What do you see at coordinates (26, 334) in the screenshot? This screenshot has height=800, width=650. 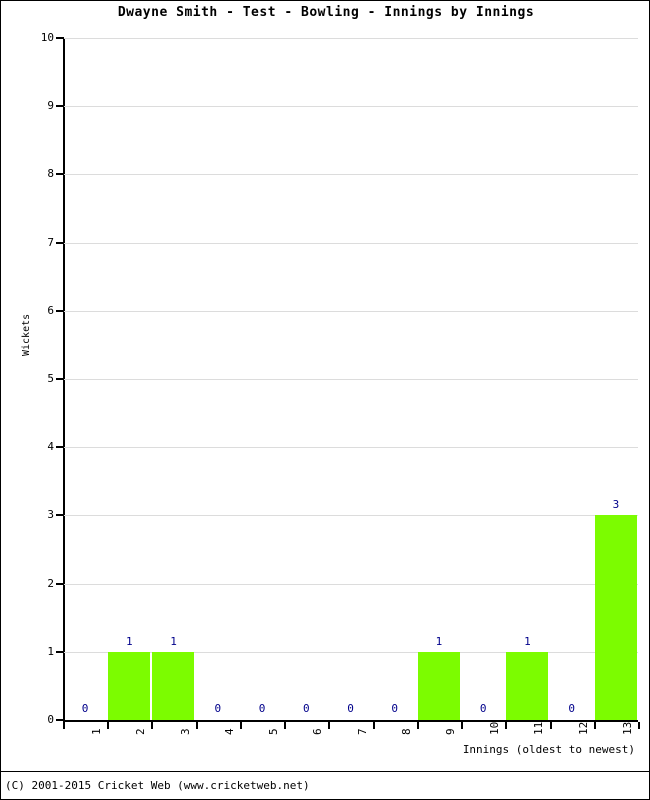 I see `y-axis-title: Wickets` at bounding box center [26, 334].